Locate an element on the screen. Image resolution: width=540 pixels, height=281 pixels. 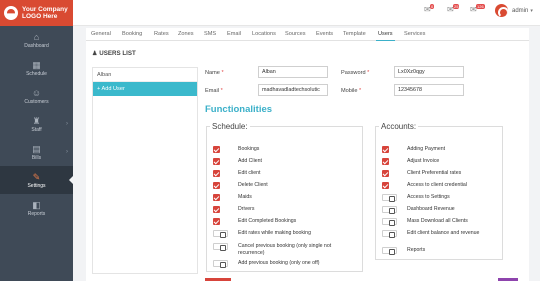
permission-row: Adding Payment is located at coordinates (413, 149).